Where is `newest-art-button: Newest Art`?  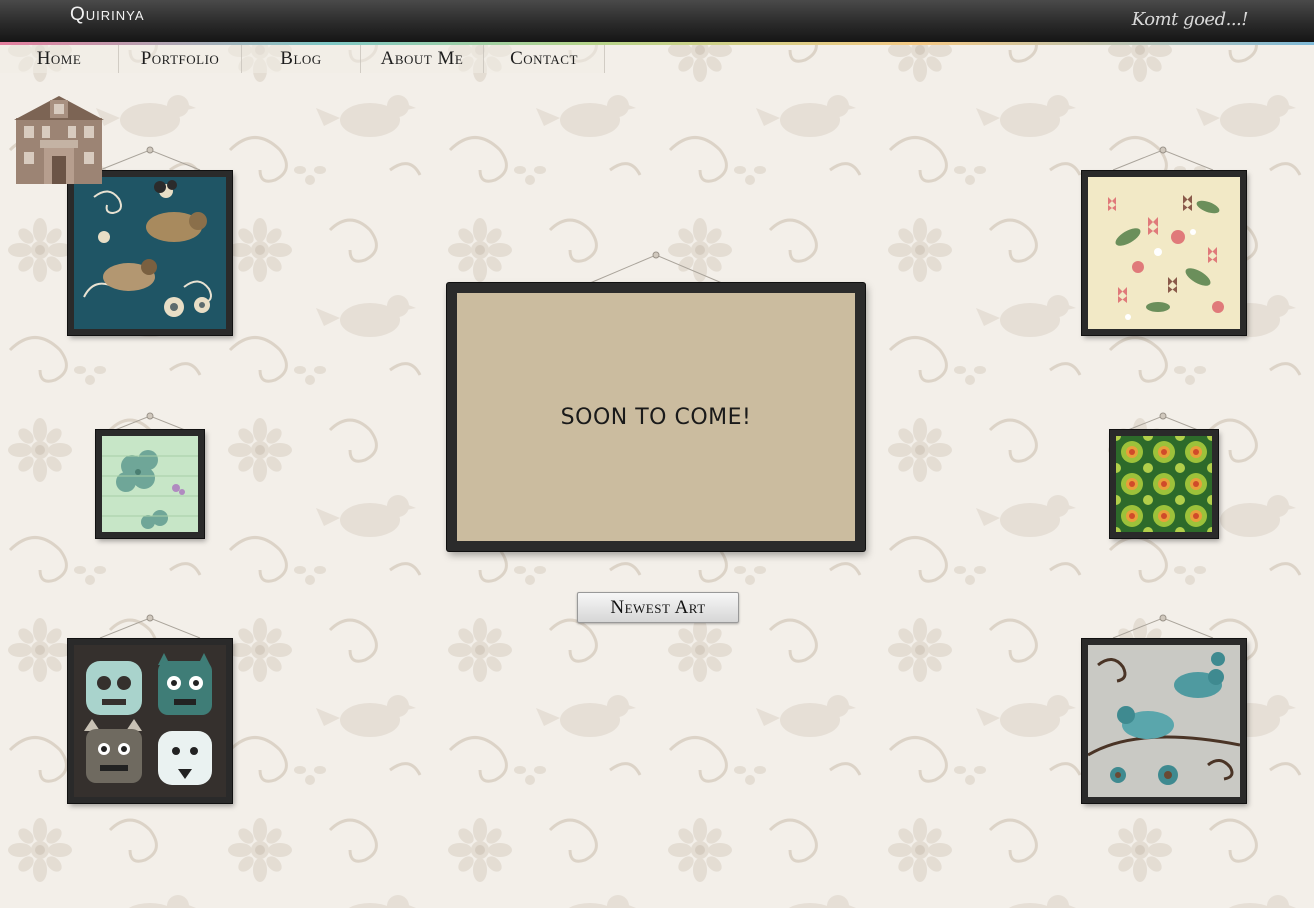
newest-art-button: Newest Art is located at coordinates (658, 607).